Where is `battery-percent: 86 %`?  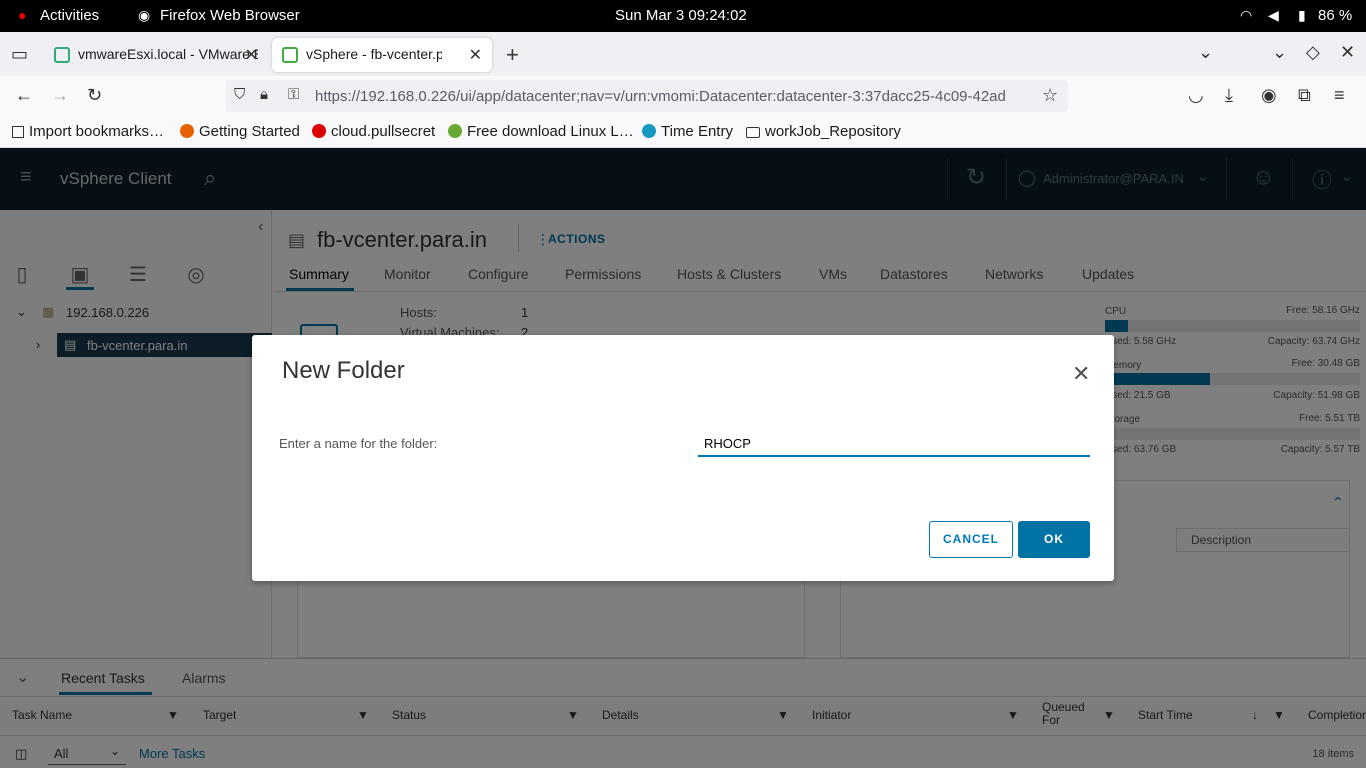
battery-percent: 86 % is located at coordinates (1335, 15).